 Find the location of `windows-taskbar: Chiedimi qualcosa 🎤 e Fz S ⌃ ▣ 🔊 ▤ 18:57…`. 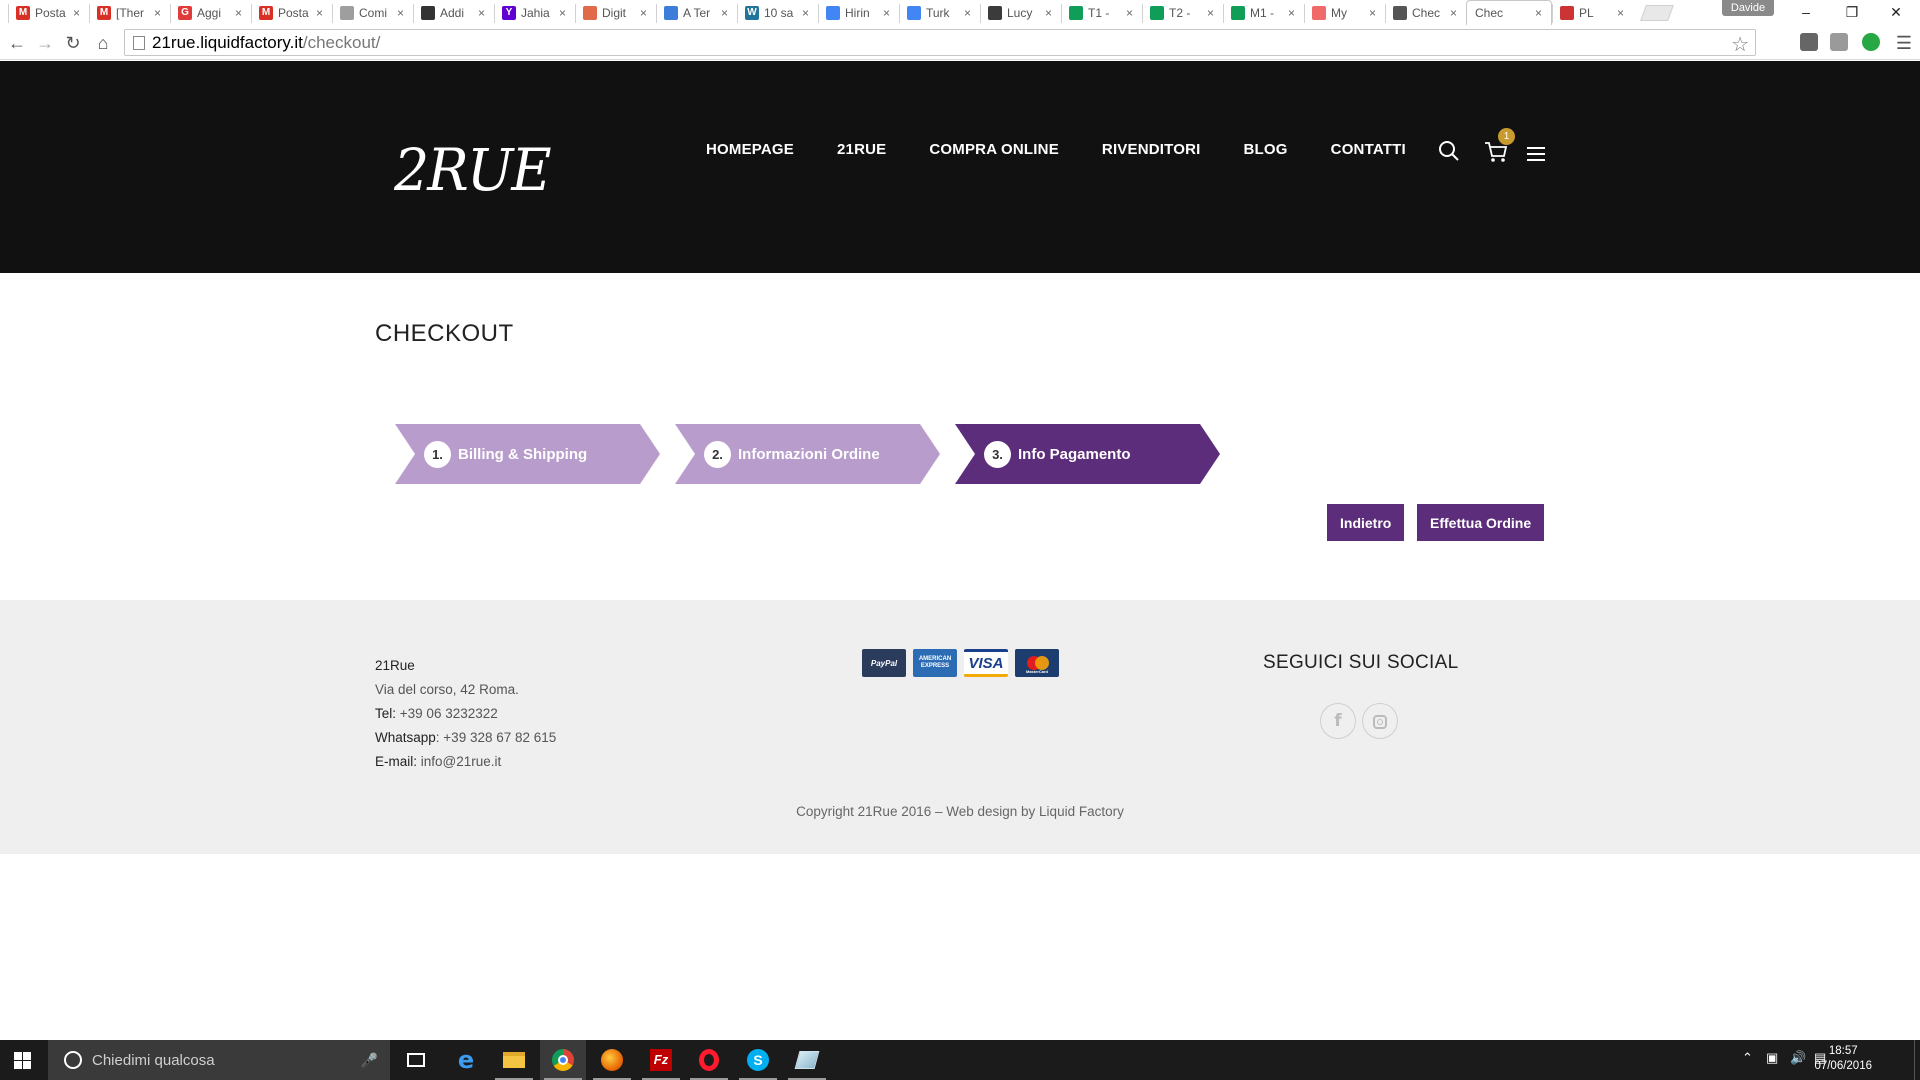

windows-taskbar: Chiedimi qualcosa 🎤 e Fz S ⌃ ▣ 🔊 ▤ 18:57… is located at coordinates (960, 1060).